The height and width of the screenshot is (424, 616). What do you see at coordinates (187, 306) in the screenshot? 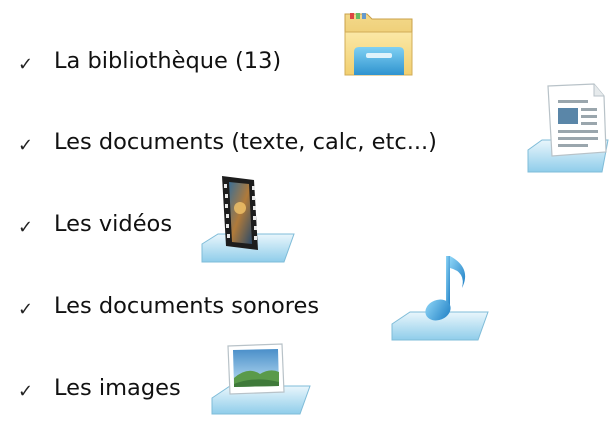
I see `list-item-label: Les documents sonores` at bounding box center [187, 306].